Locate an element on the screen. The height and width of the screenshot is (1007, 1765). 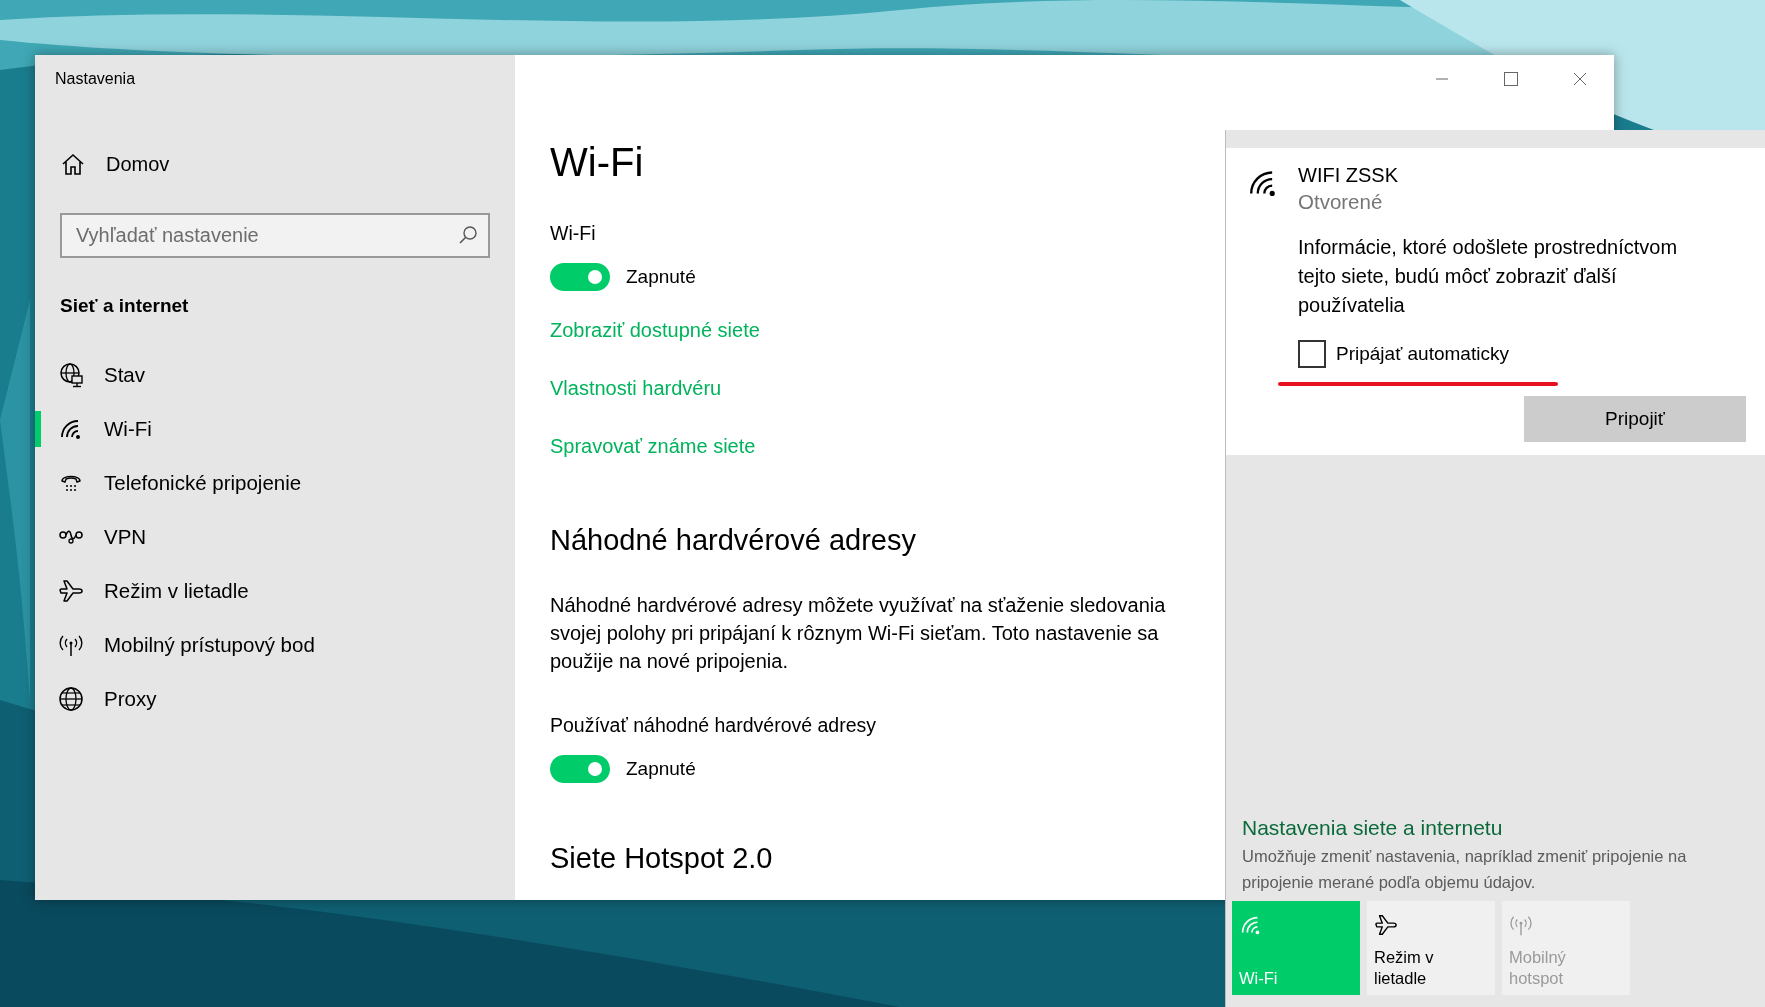
connect-button: Pripojiť is located at coordinates (1635, 419).